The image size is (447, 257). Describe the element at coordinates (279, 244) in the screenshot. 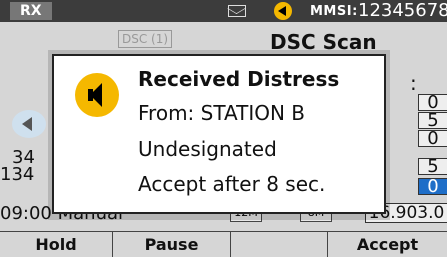

I see `empty-softkey` at that location.